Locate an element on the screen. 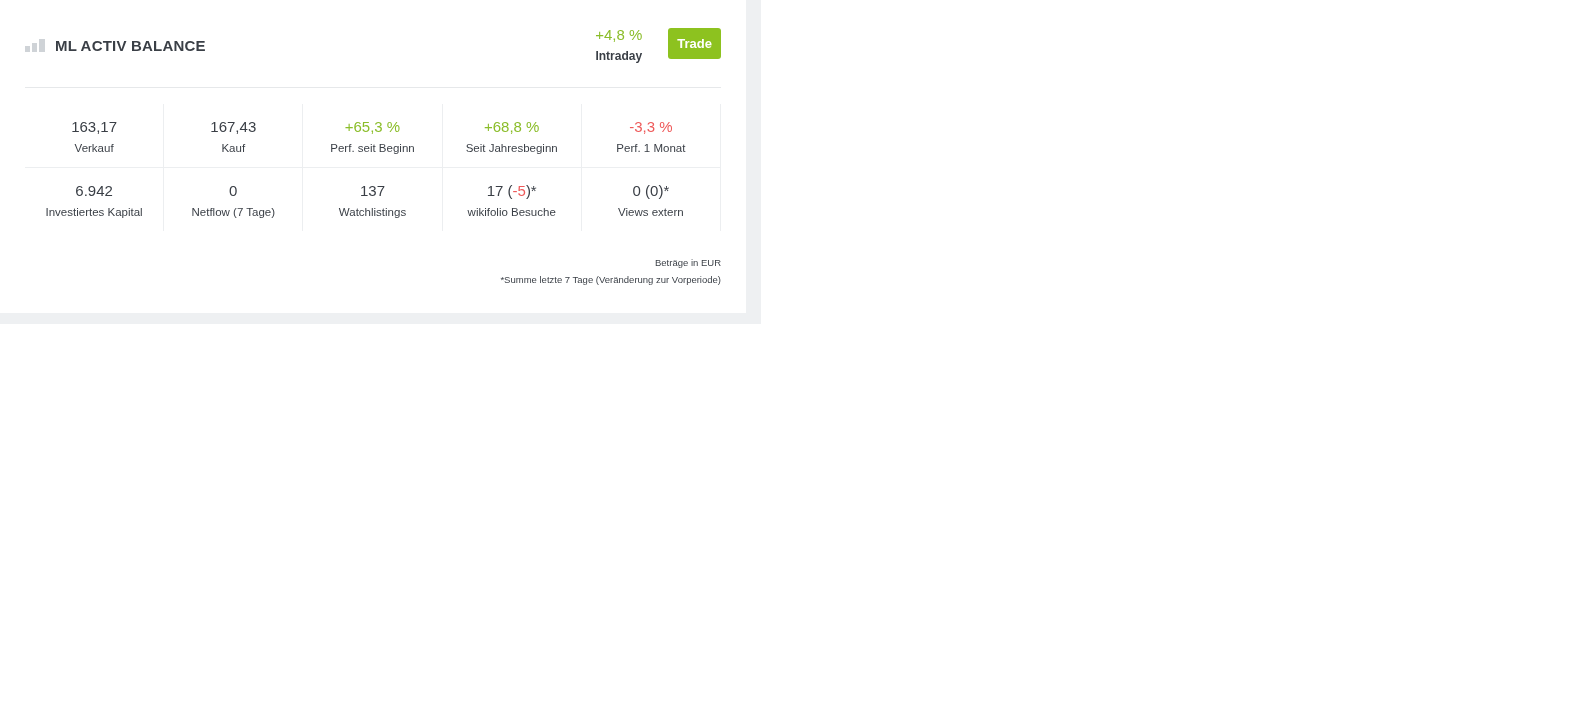 This screenshot has width=1592, height=703. footnote: Beträge in EUR is located at coordinates (688, 262).